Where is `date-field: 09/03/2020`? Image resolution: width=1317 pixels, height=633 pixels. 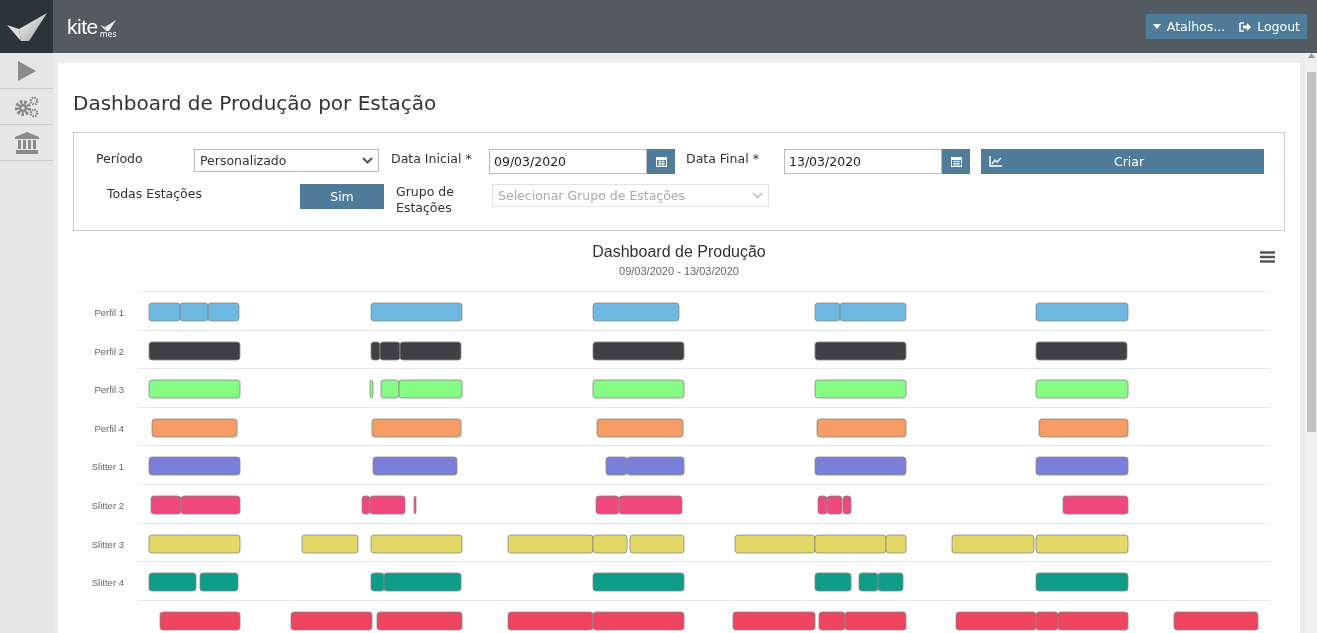
date-field: 09/03/2020 is located at coordinates (568, 161).